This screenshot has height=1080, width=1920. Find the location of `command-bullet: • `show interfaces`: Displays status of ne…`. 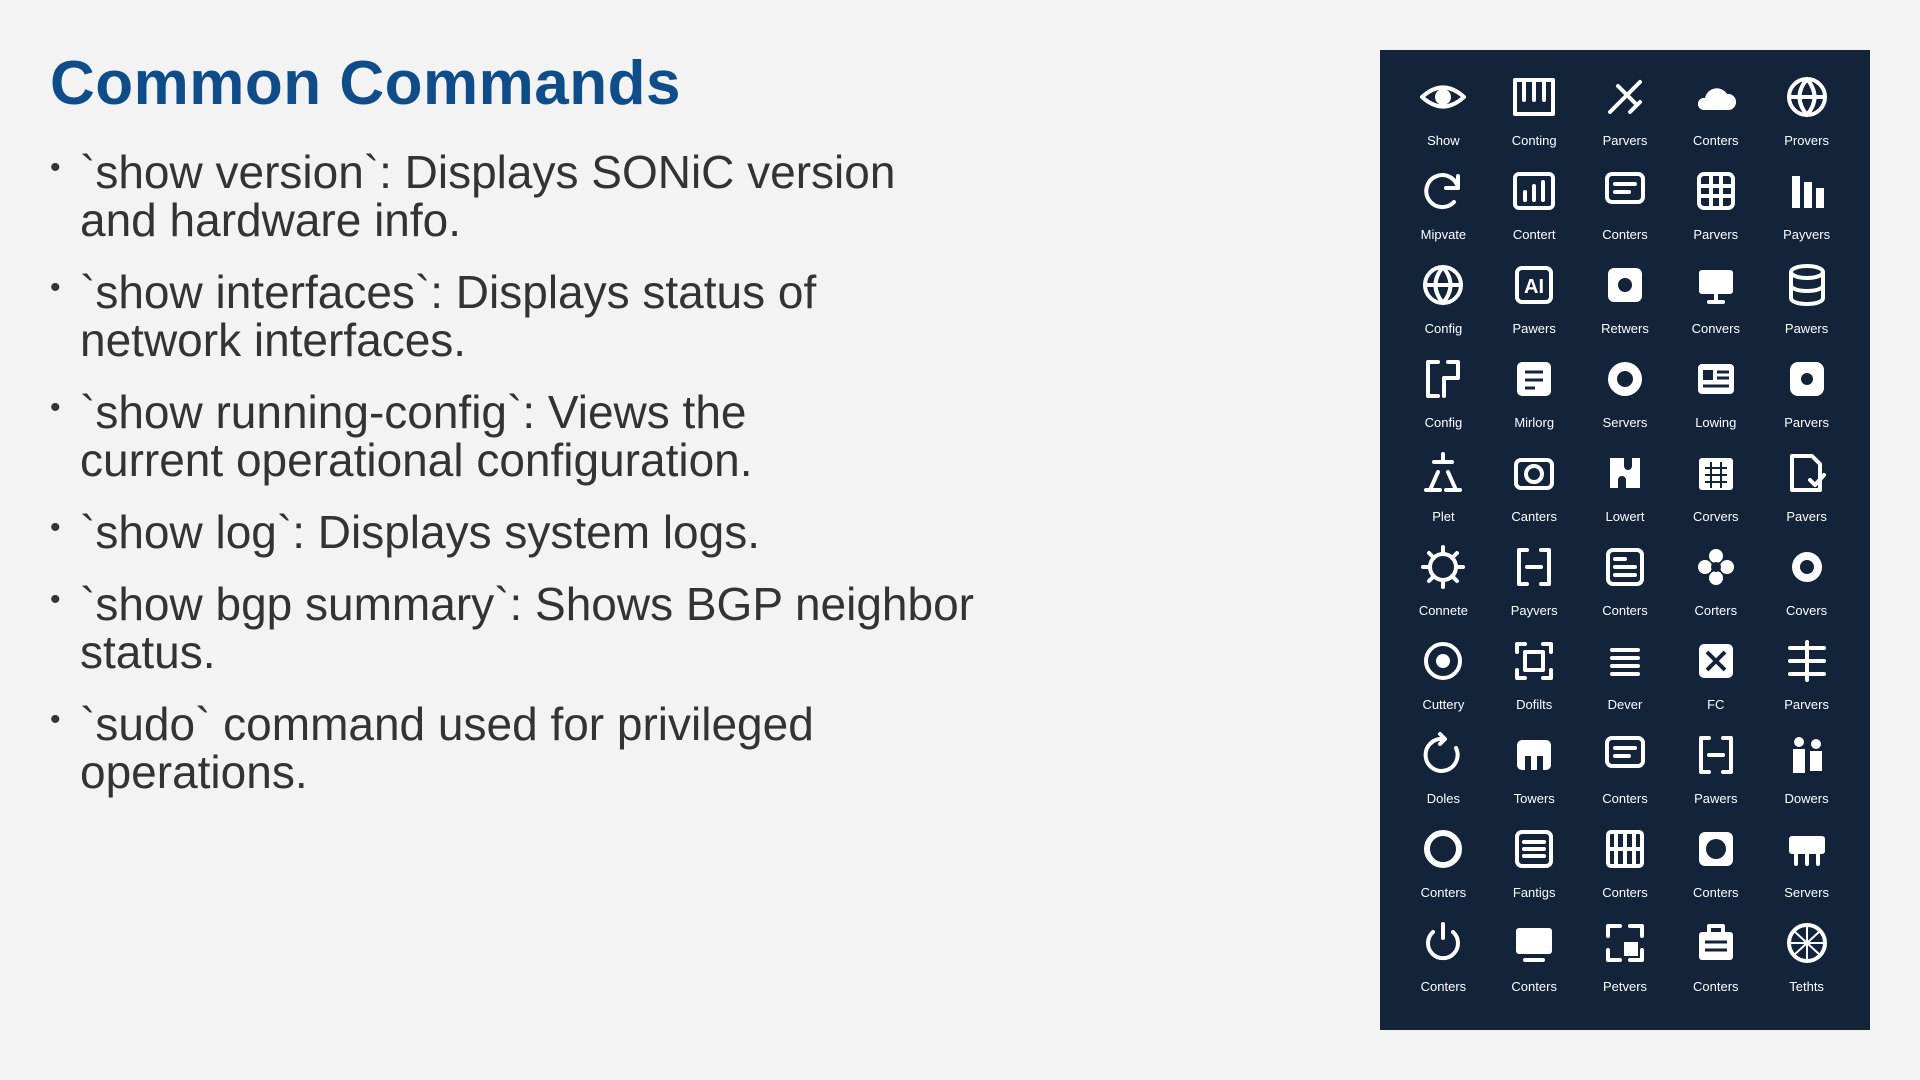

command-bullet: • `show interfaces`: Displays status of ne… is located at coordinates (550, 316).